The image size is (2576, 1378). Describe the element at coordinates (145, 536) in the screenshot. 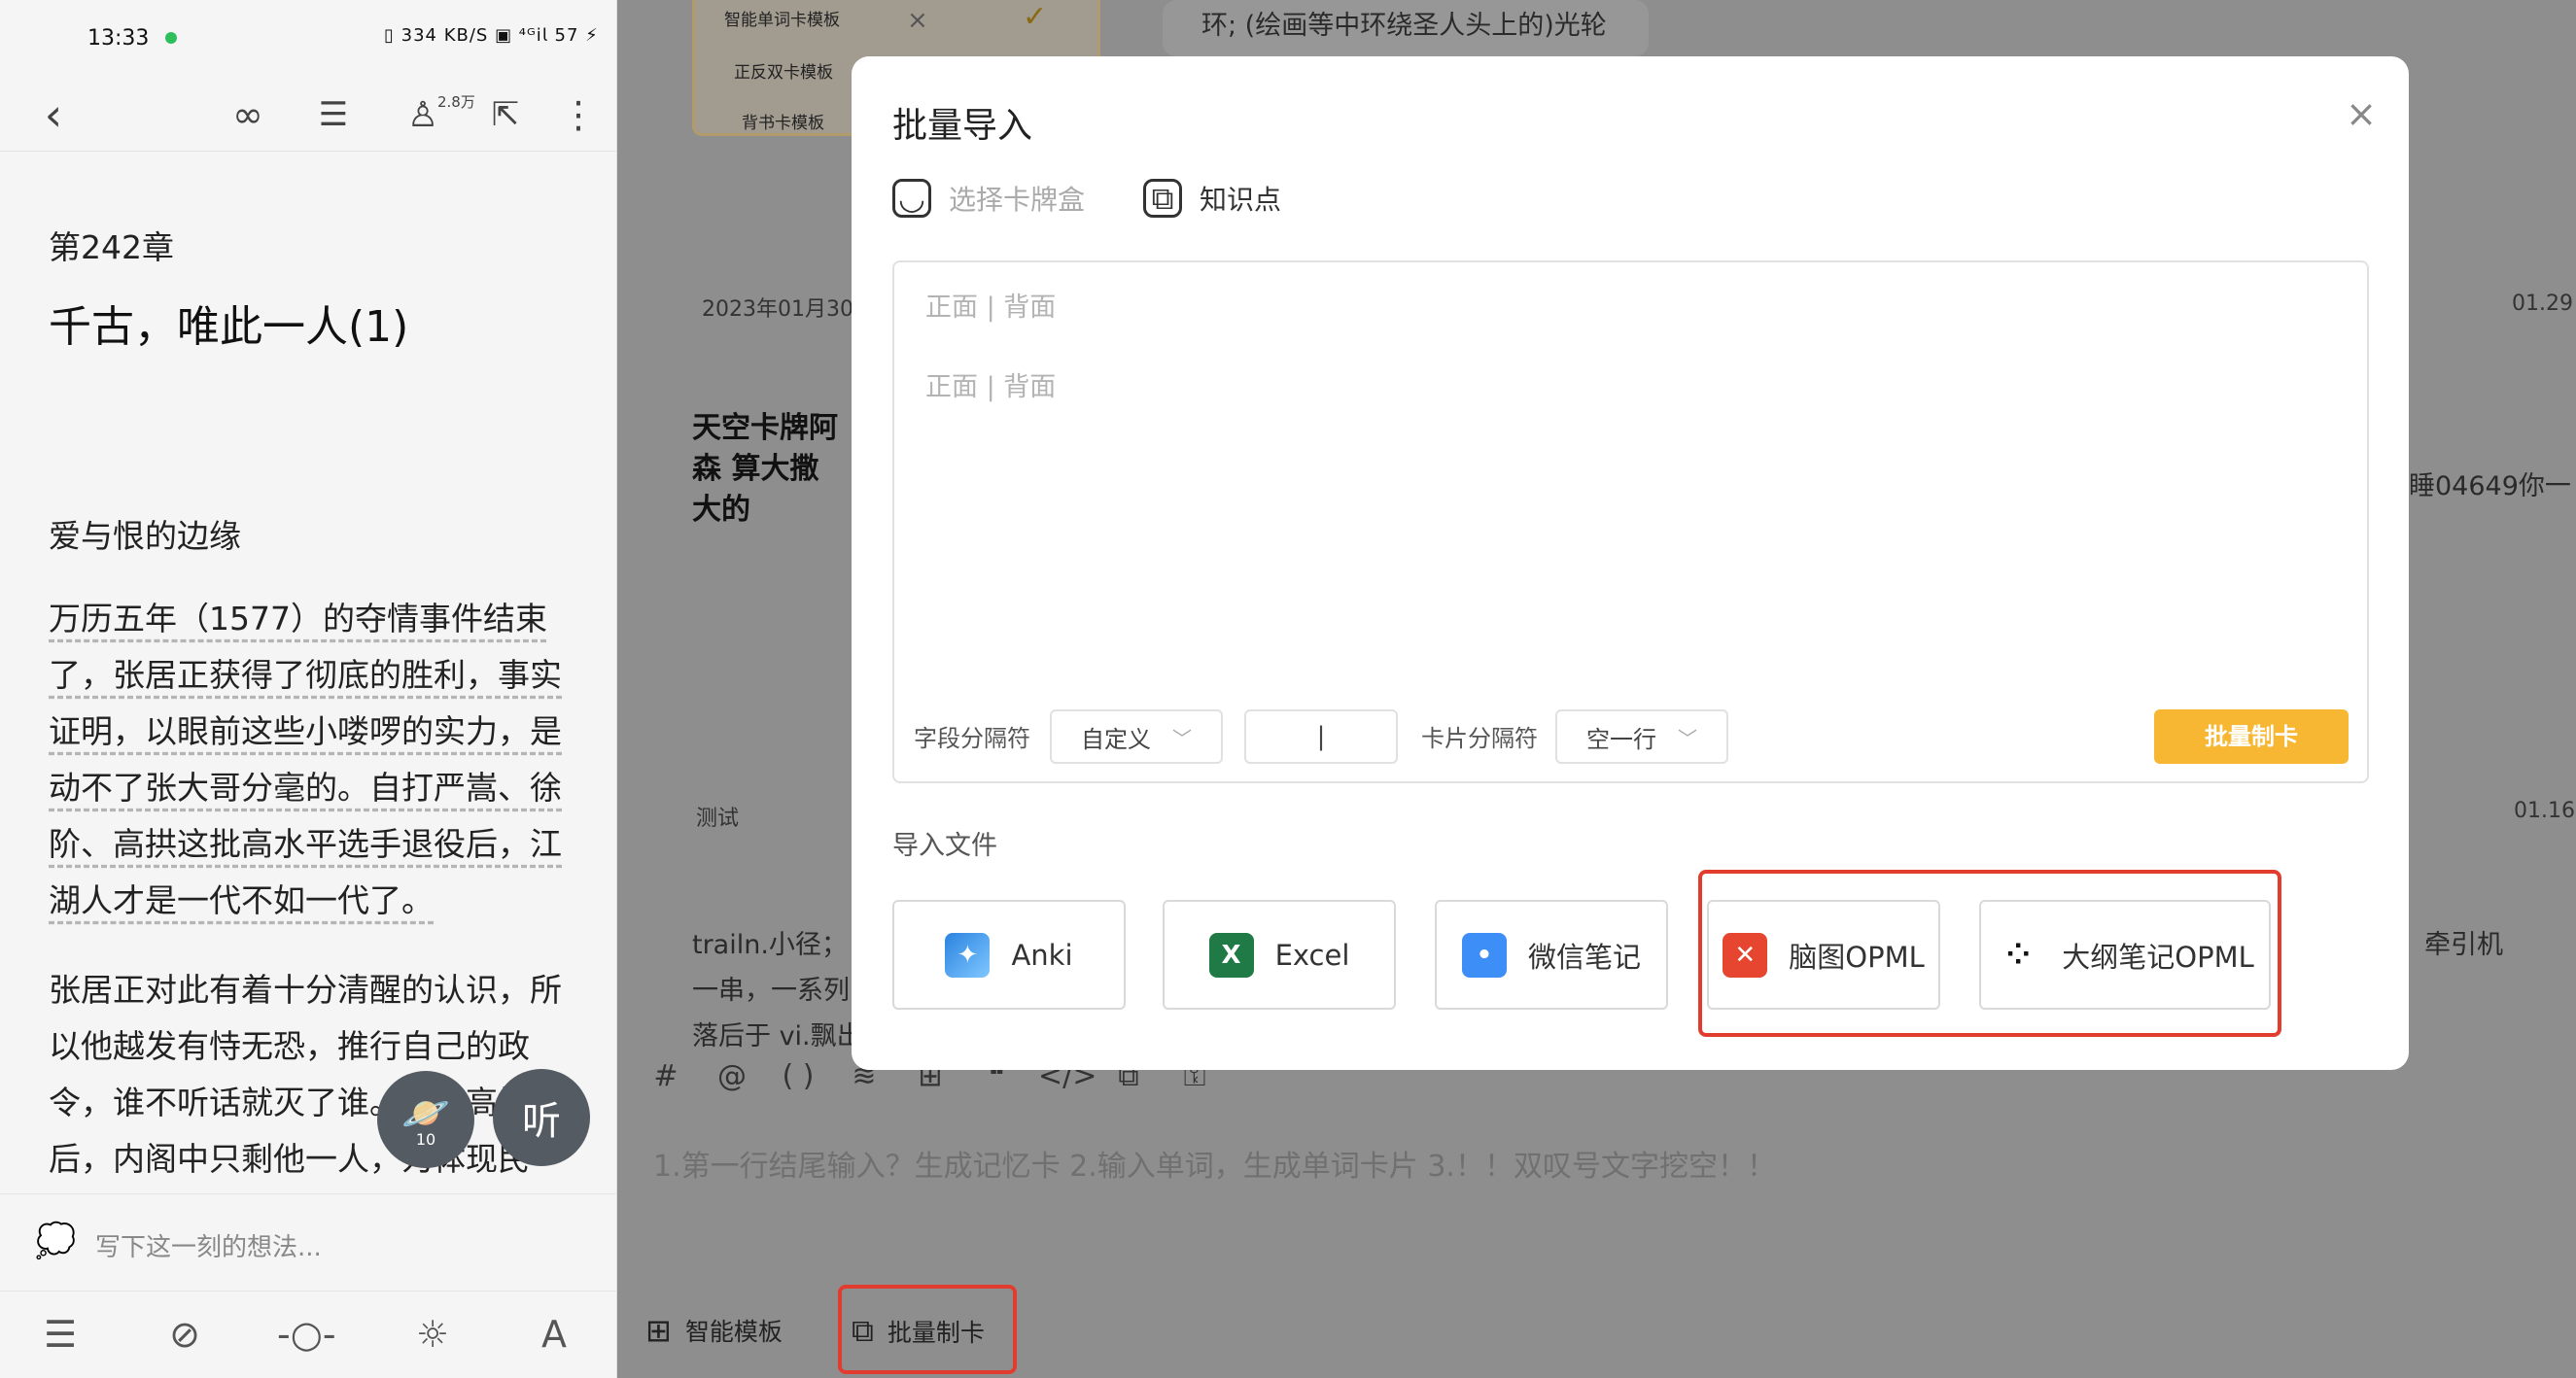

I see `section-heading: 爱与恨的边缘` at that location.